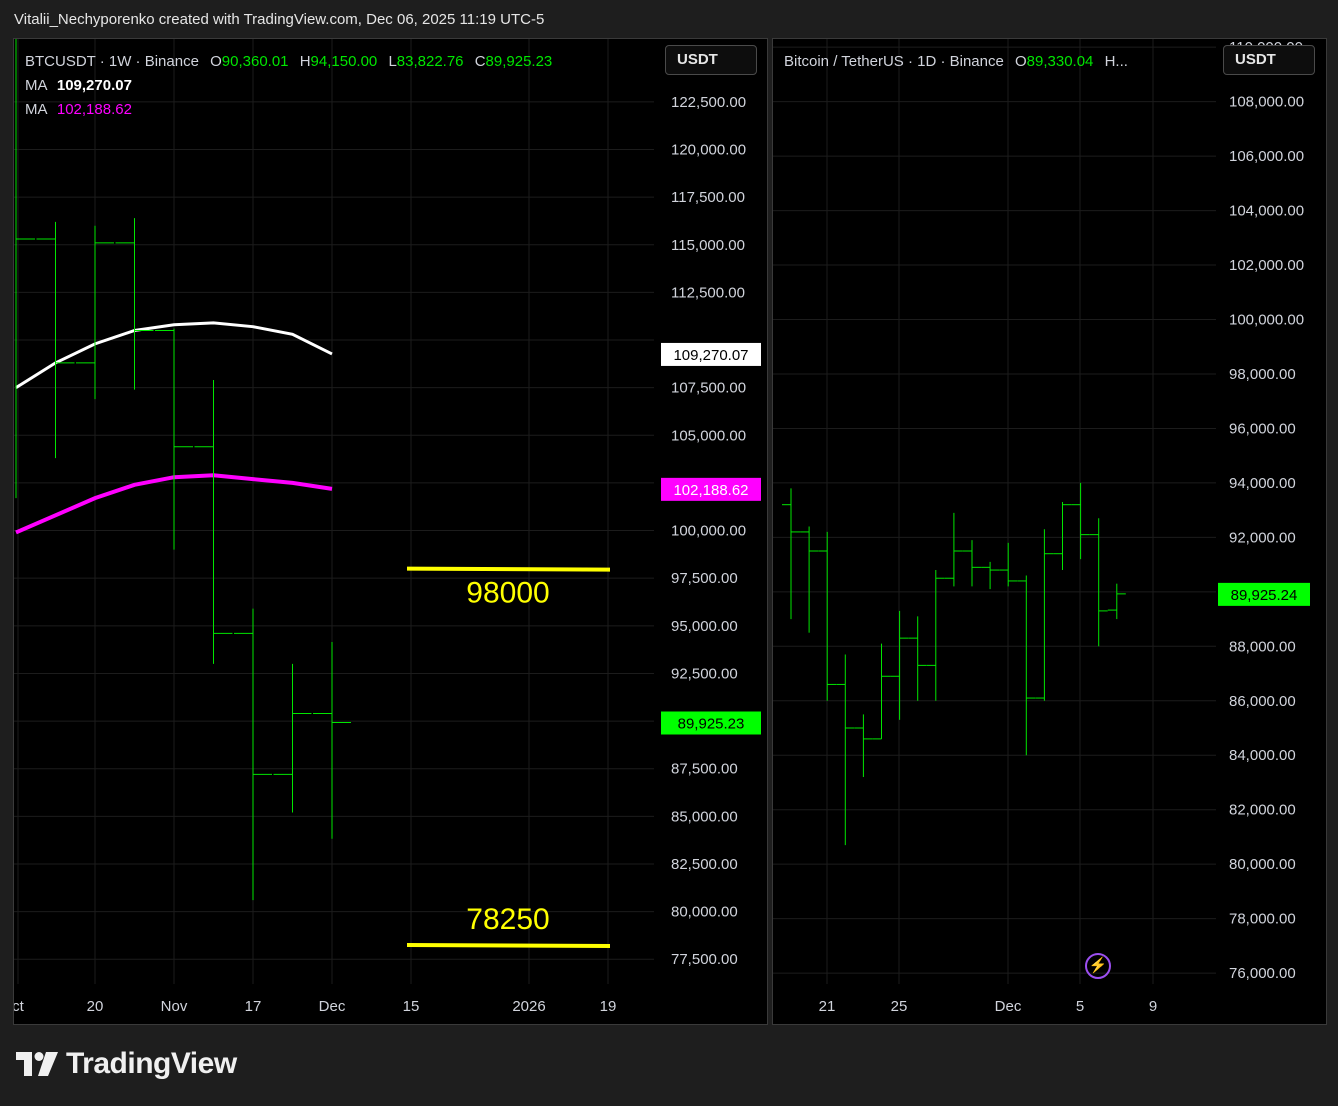 The image size is (1338, 1106). Describe the element at coordinates (1262, 701) in the screenshot. I see `y-tick-label: 86,000.00` at that location.